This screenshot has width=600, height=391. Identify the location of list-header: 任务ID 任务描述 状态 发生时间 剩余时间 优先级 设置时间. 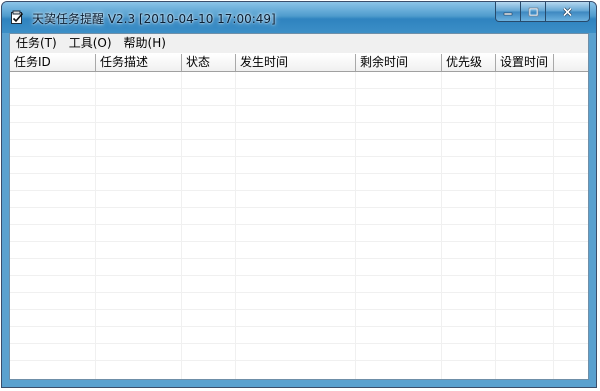
(299, 63).